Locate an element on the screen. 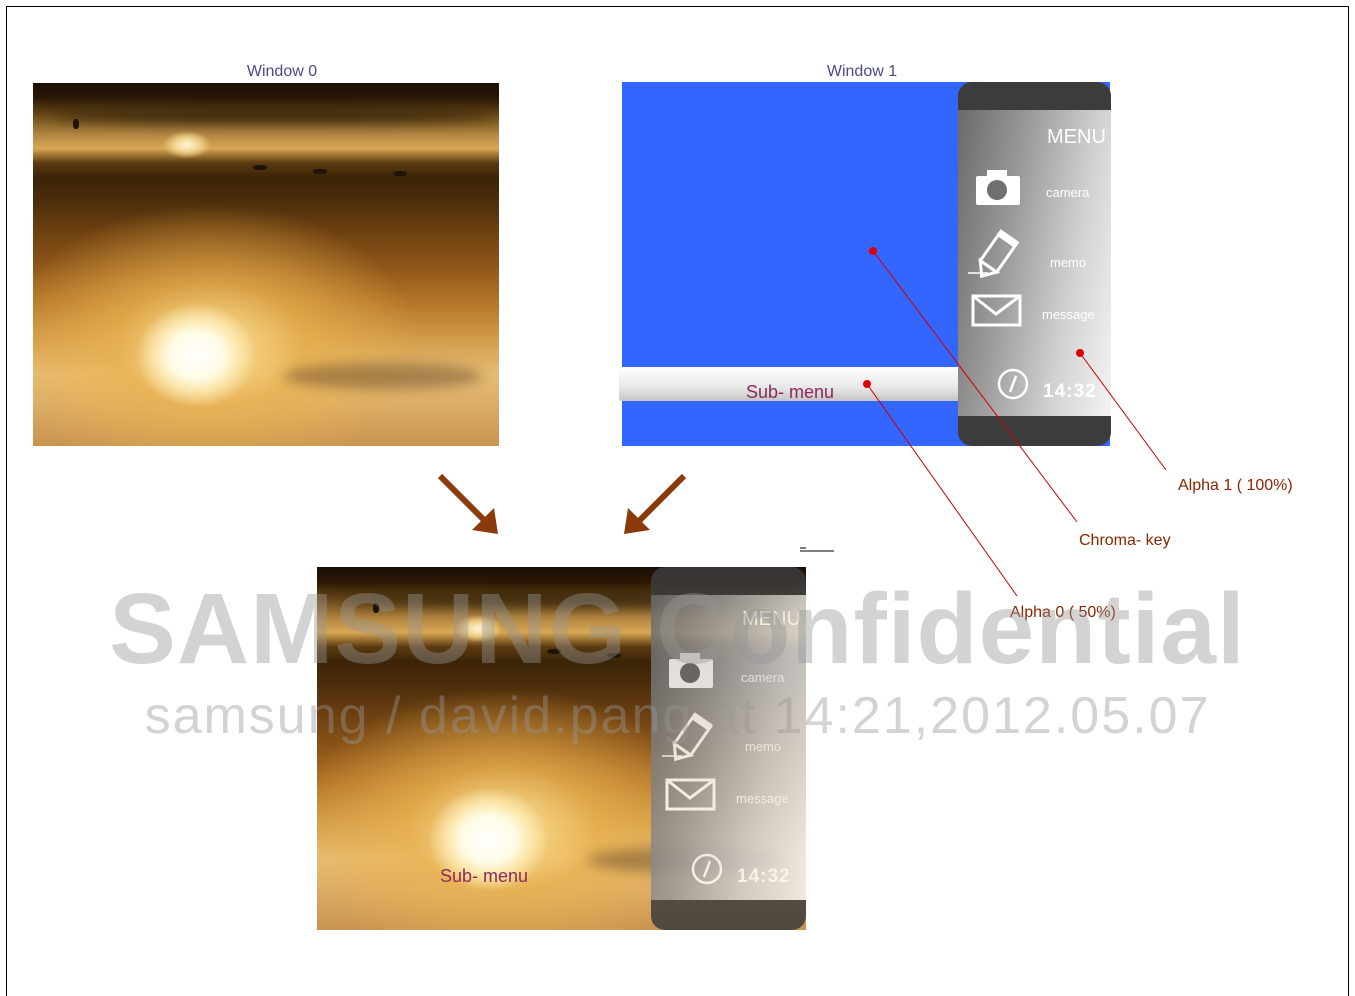 This screenshot has width=1355, height=996. watermark-confidential: SAMSUNG Confidential is located at coordinates (677, 629).